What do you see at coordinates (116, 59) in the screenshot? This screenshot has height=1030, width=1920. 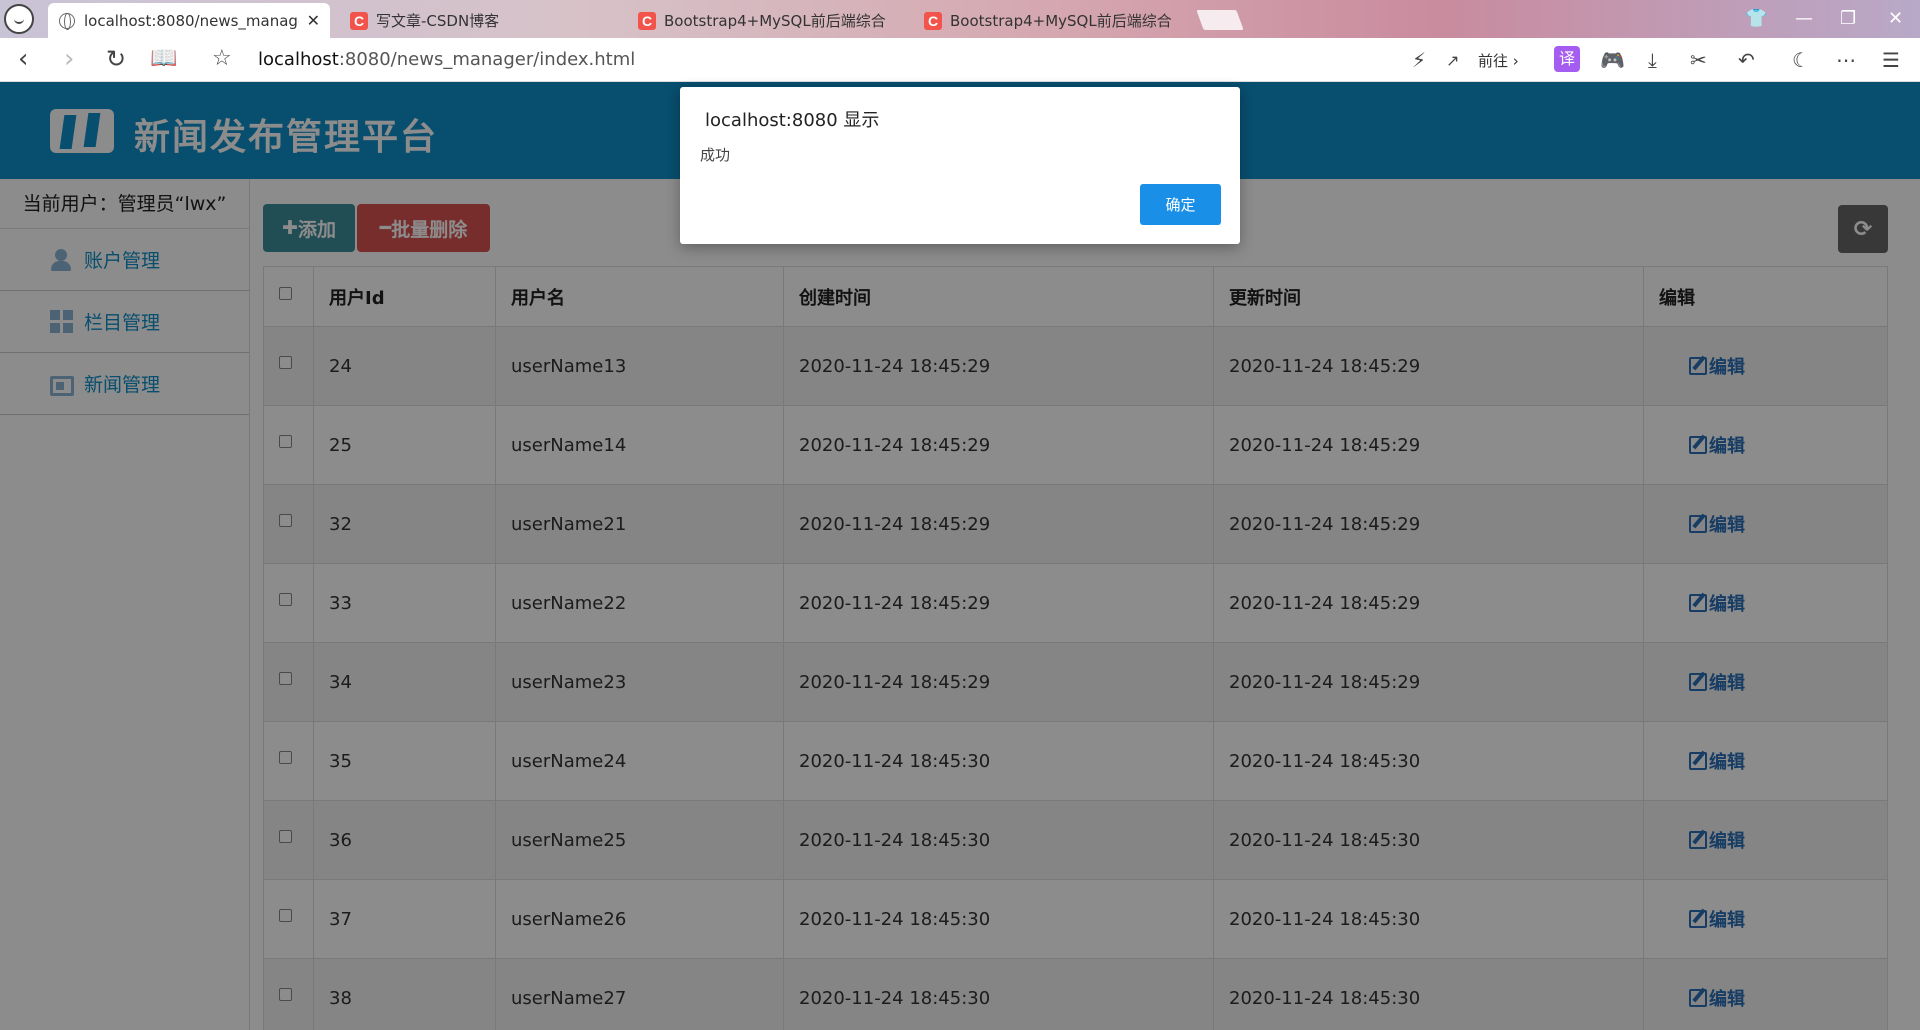 I see `reload-icon: ↻` at bounding box center [116, 59].